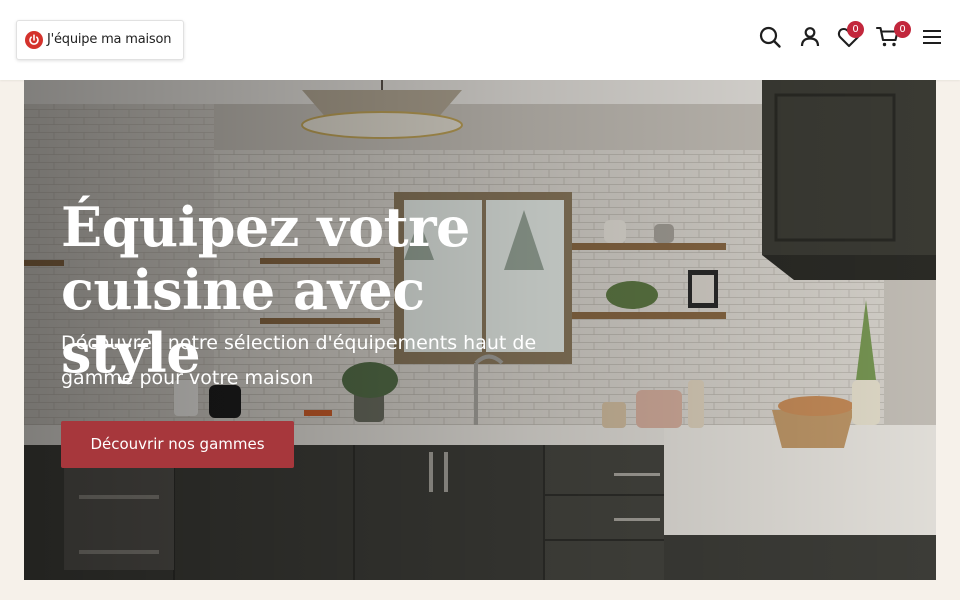 This screenshot has width=960, height=600. Describe the element at coordinates (810, 37) in the screenshot. I see `user-icon` at that location.